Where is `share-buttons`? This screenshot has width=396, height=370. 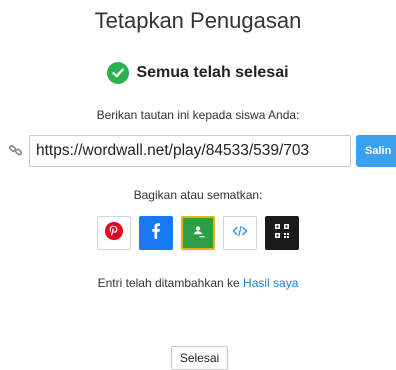 share-buttons is located at coordinates (198, 233).